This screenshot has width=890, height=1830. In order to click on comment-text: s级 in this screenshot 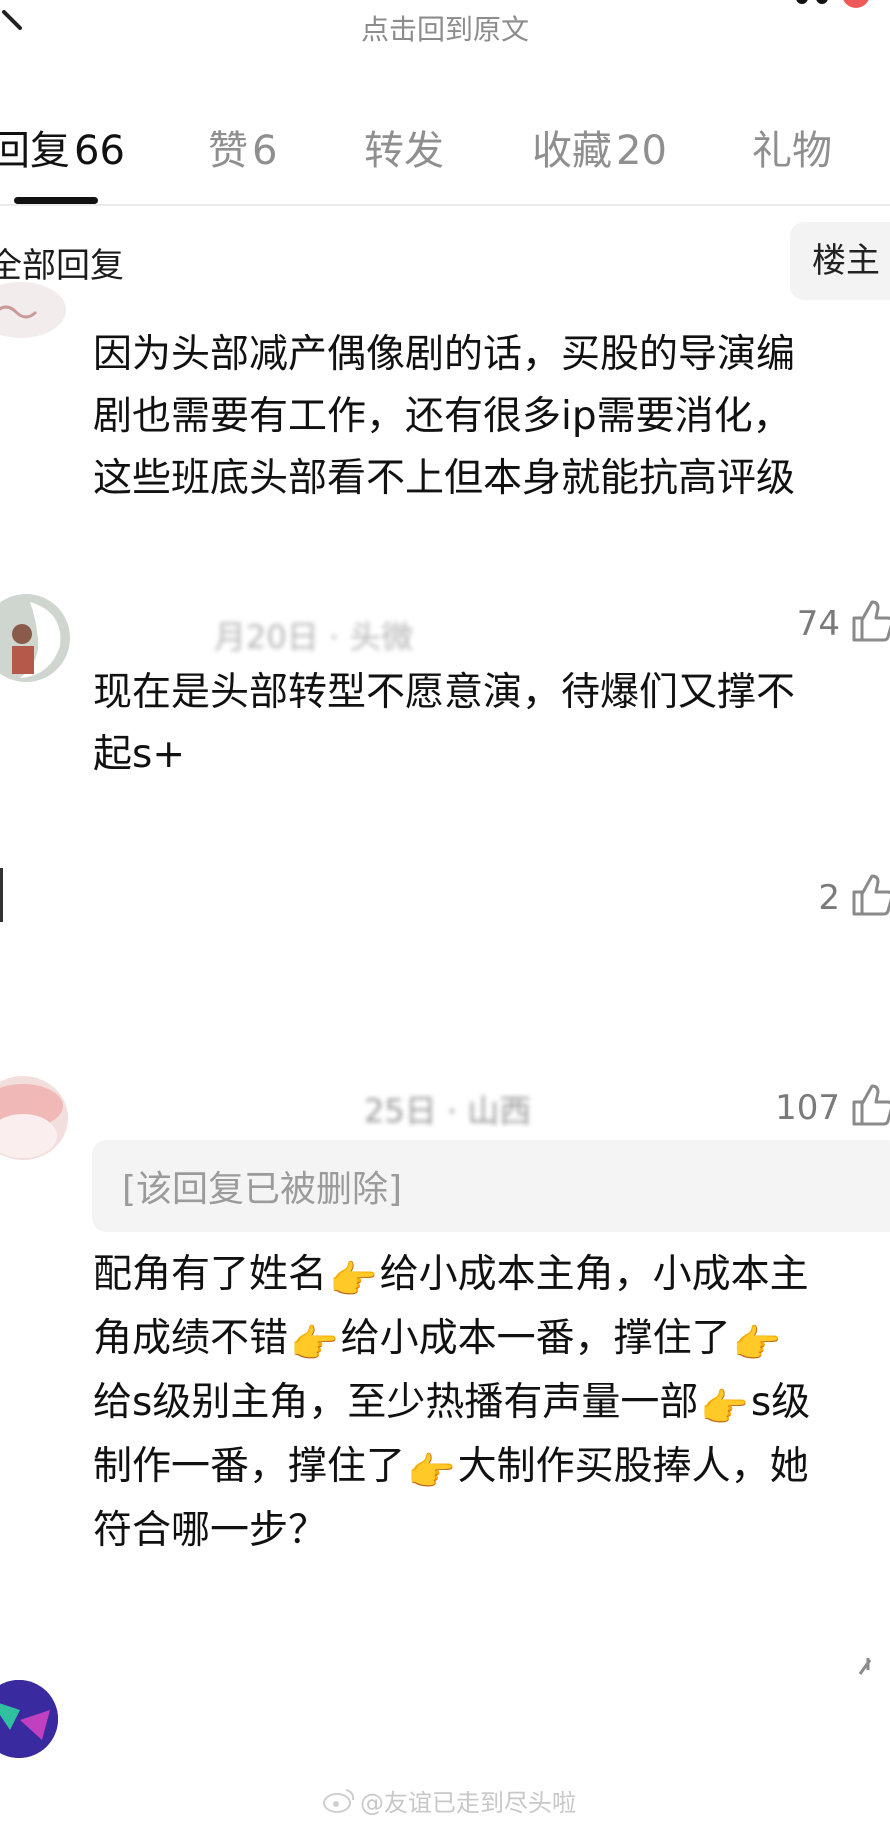, I will do `click(780, 1402)`.